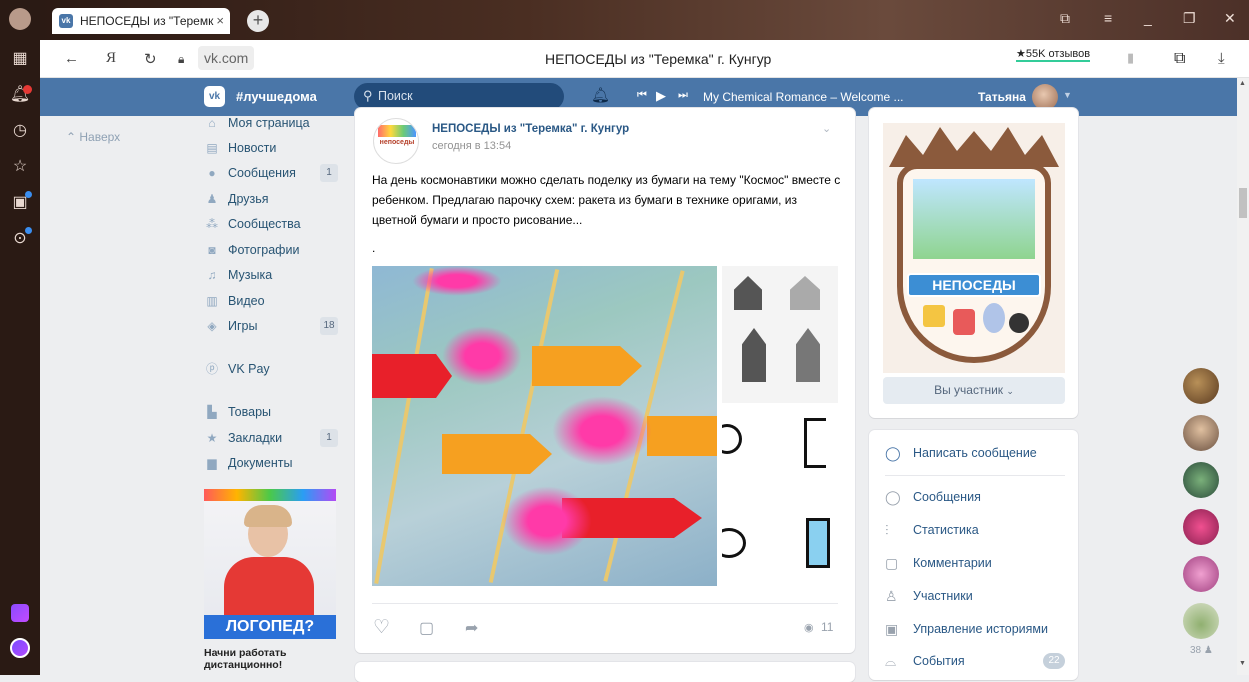 The height and width of the screenshot is (682, 1249). I want to click on communities-icon: ⁂, so click(212, 224).